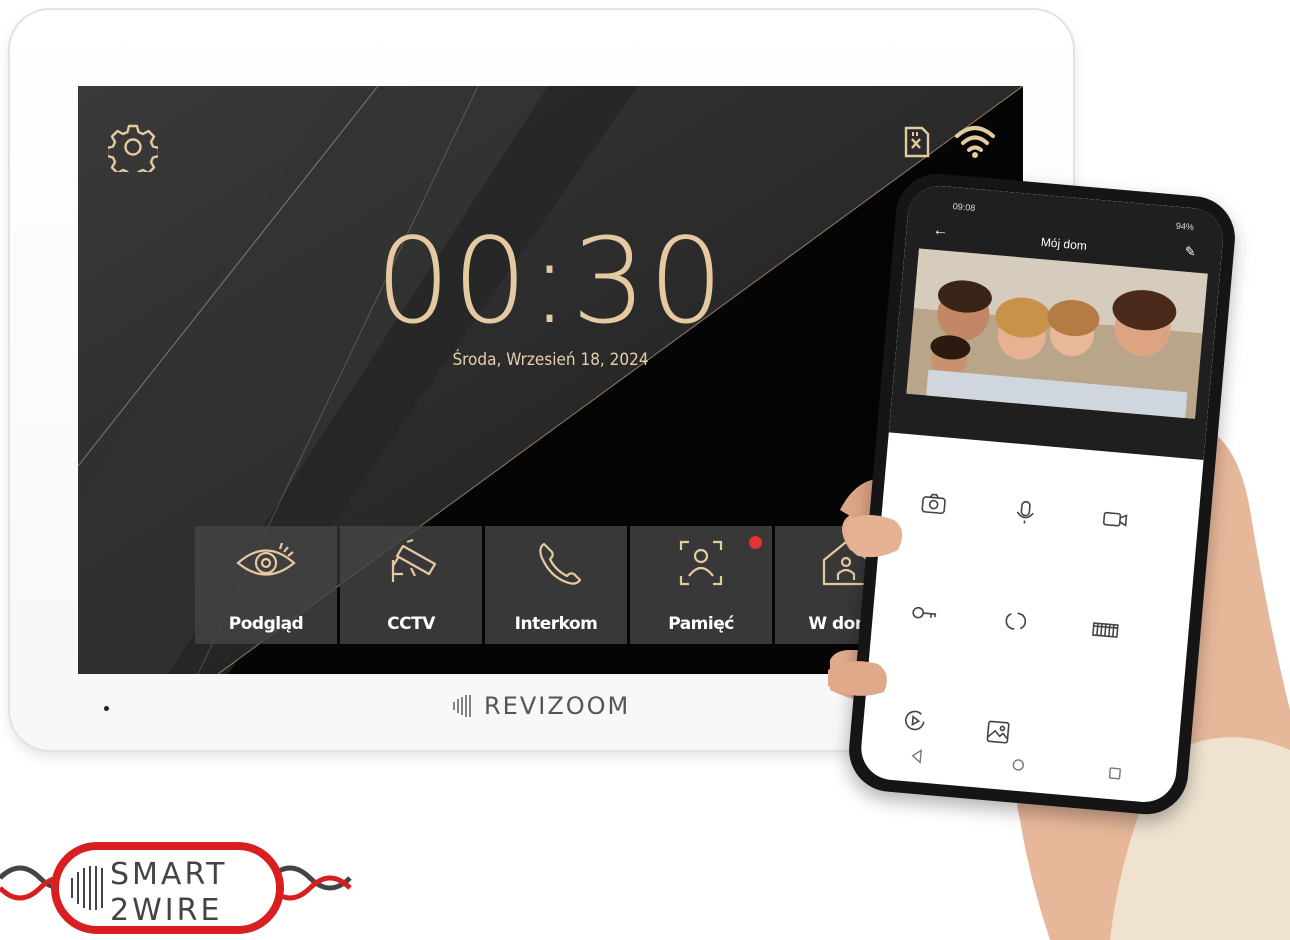 This screenshot has width=1290, height=940. What do you see at coordinates (168, 874) in the screenshot?
I see `logo-line1: SMART` at bounding box center [168, 874].